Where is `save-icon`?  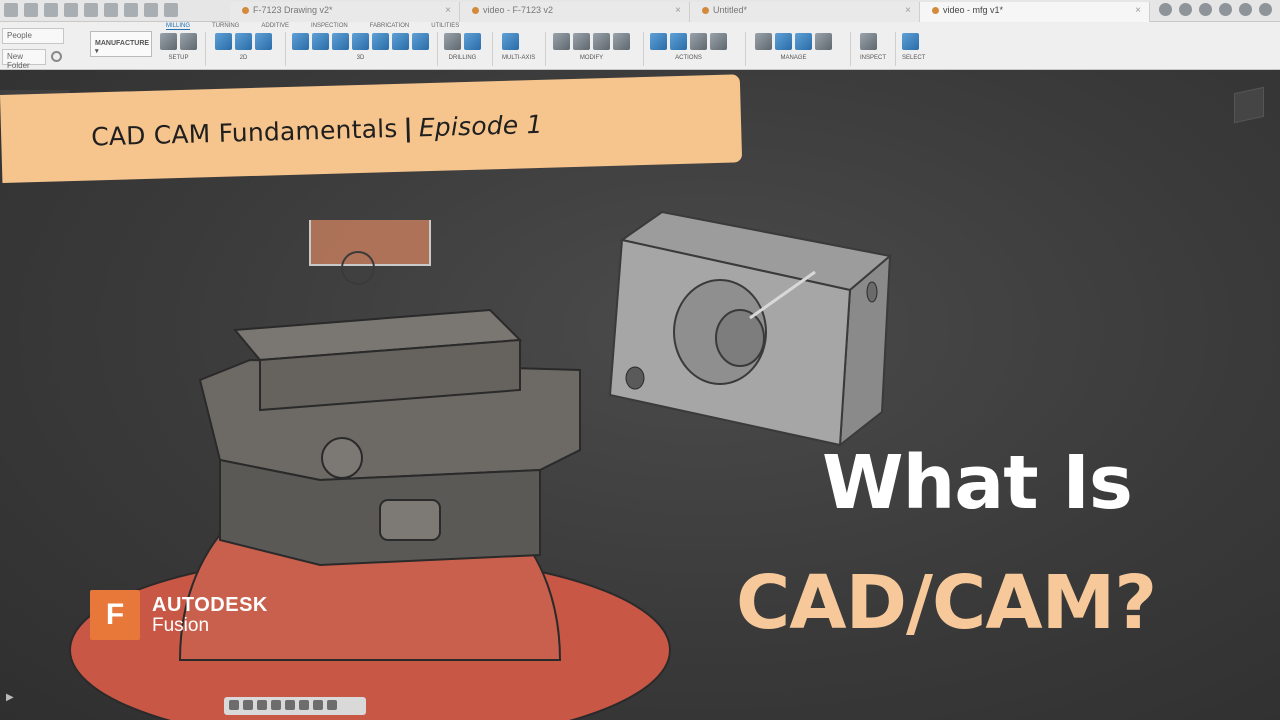
save-icon is located at coordinates (111, 10).